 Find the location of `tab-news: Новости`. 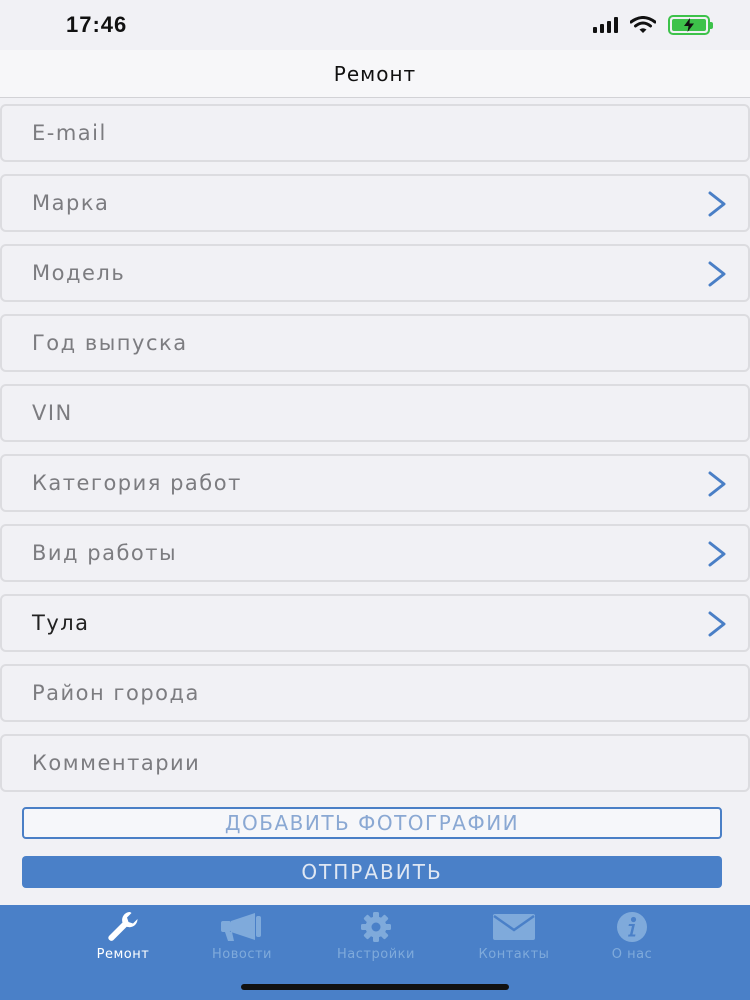

tab-news: Новости is located at coordinates (242, 942).